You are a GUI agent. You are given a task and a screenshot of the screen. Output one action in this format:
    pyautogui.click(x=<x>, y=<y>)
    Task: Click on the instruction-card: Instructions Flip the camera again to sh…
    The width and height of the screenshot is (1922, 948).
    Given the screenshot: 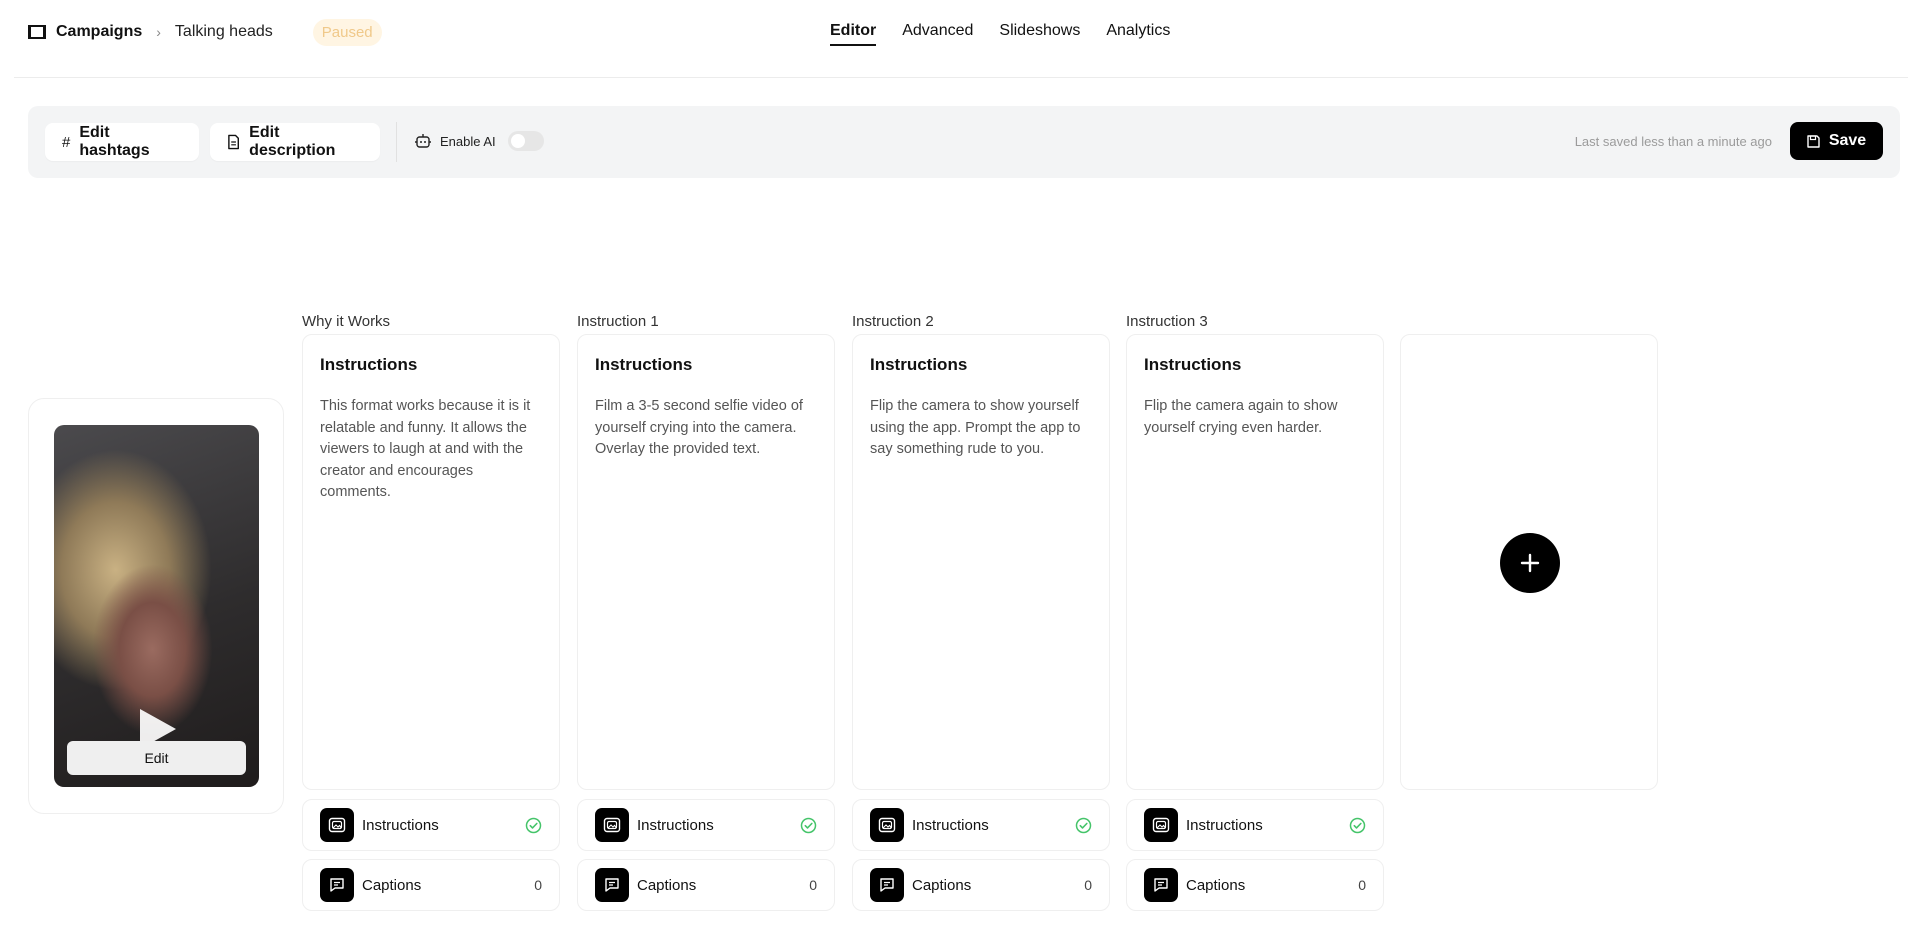 What is the action you would take?
    pyautogui.click(x=1255, y=562)
    